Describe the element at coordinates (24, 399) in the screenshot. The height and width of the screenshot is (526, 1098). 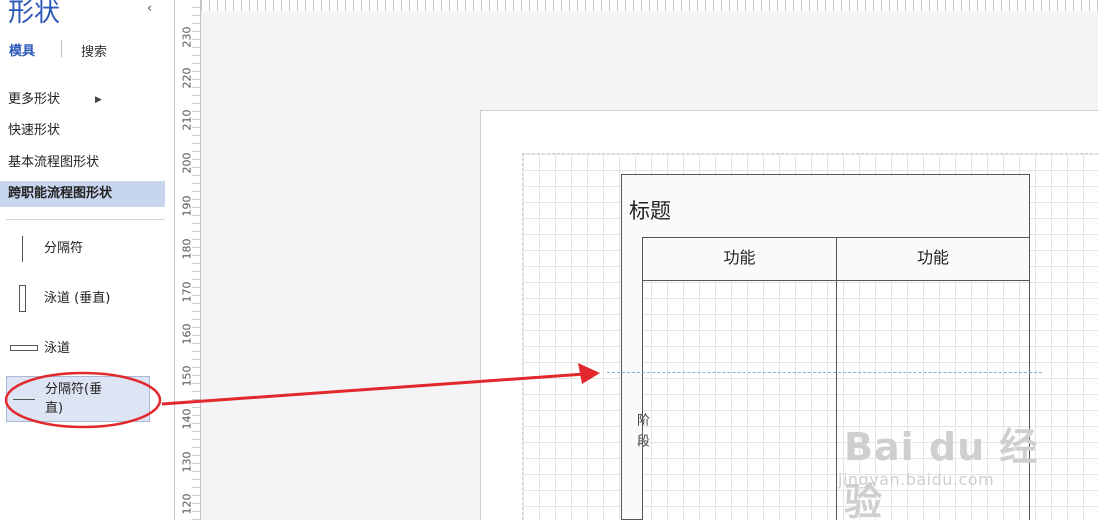
I see `horizontal-separator-icon` at that location.